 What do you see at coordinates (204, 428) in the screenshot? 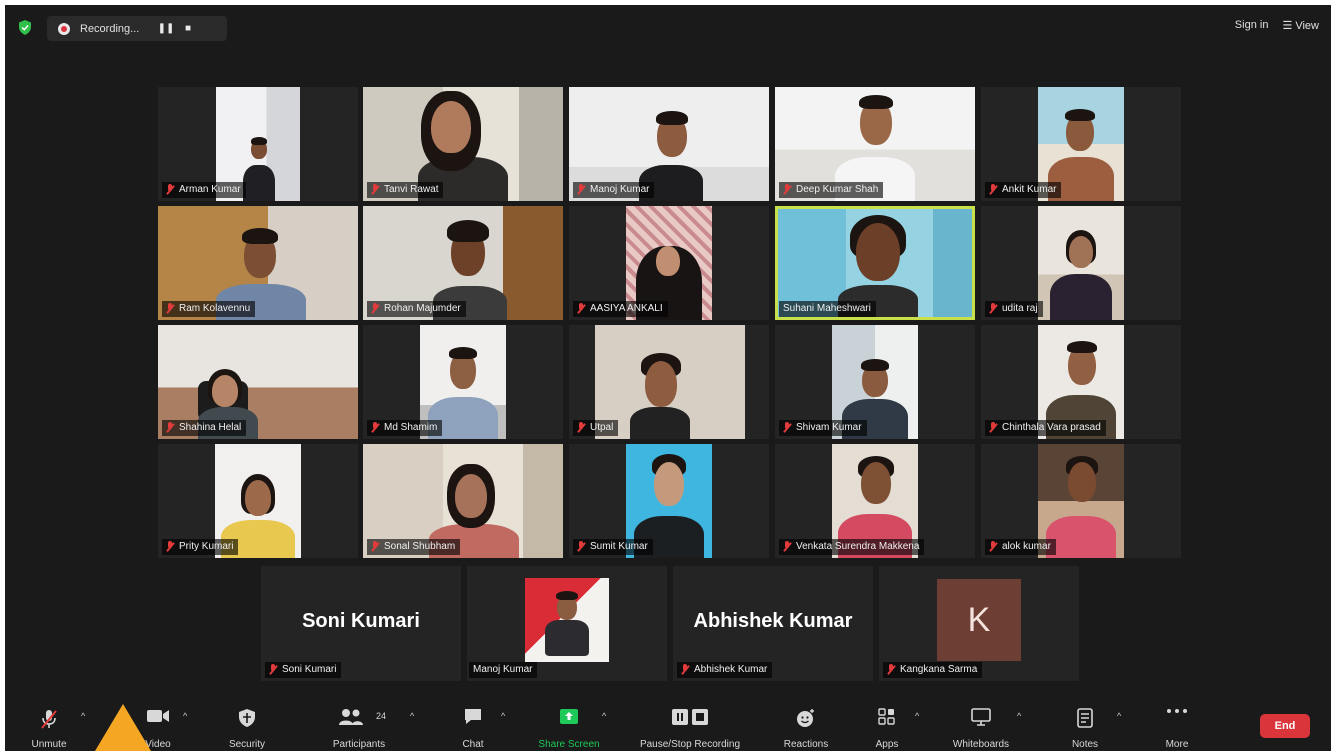
I see `participant-name: Shahina Helal` at bounding box center [204, 428].